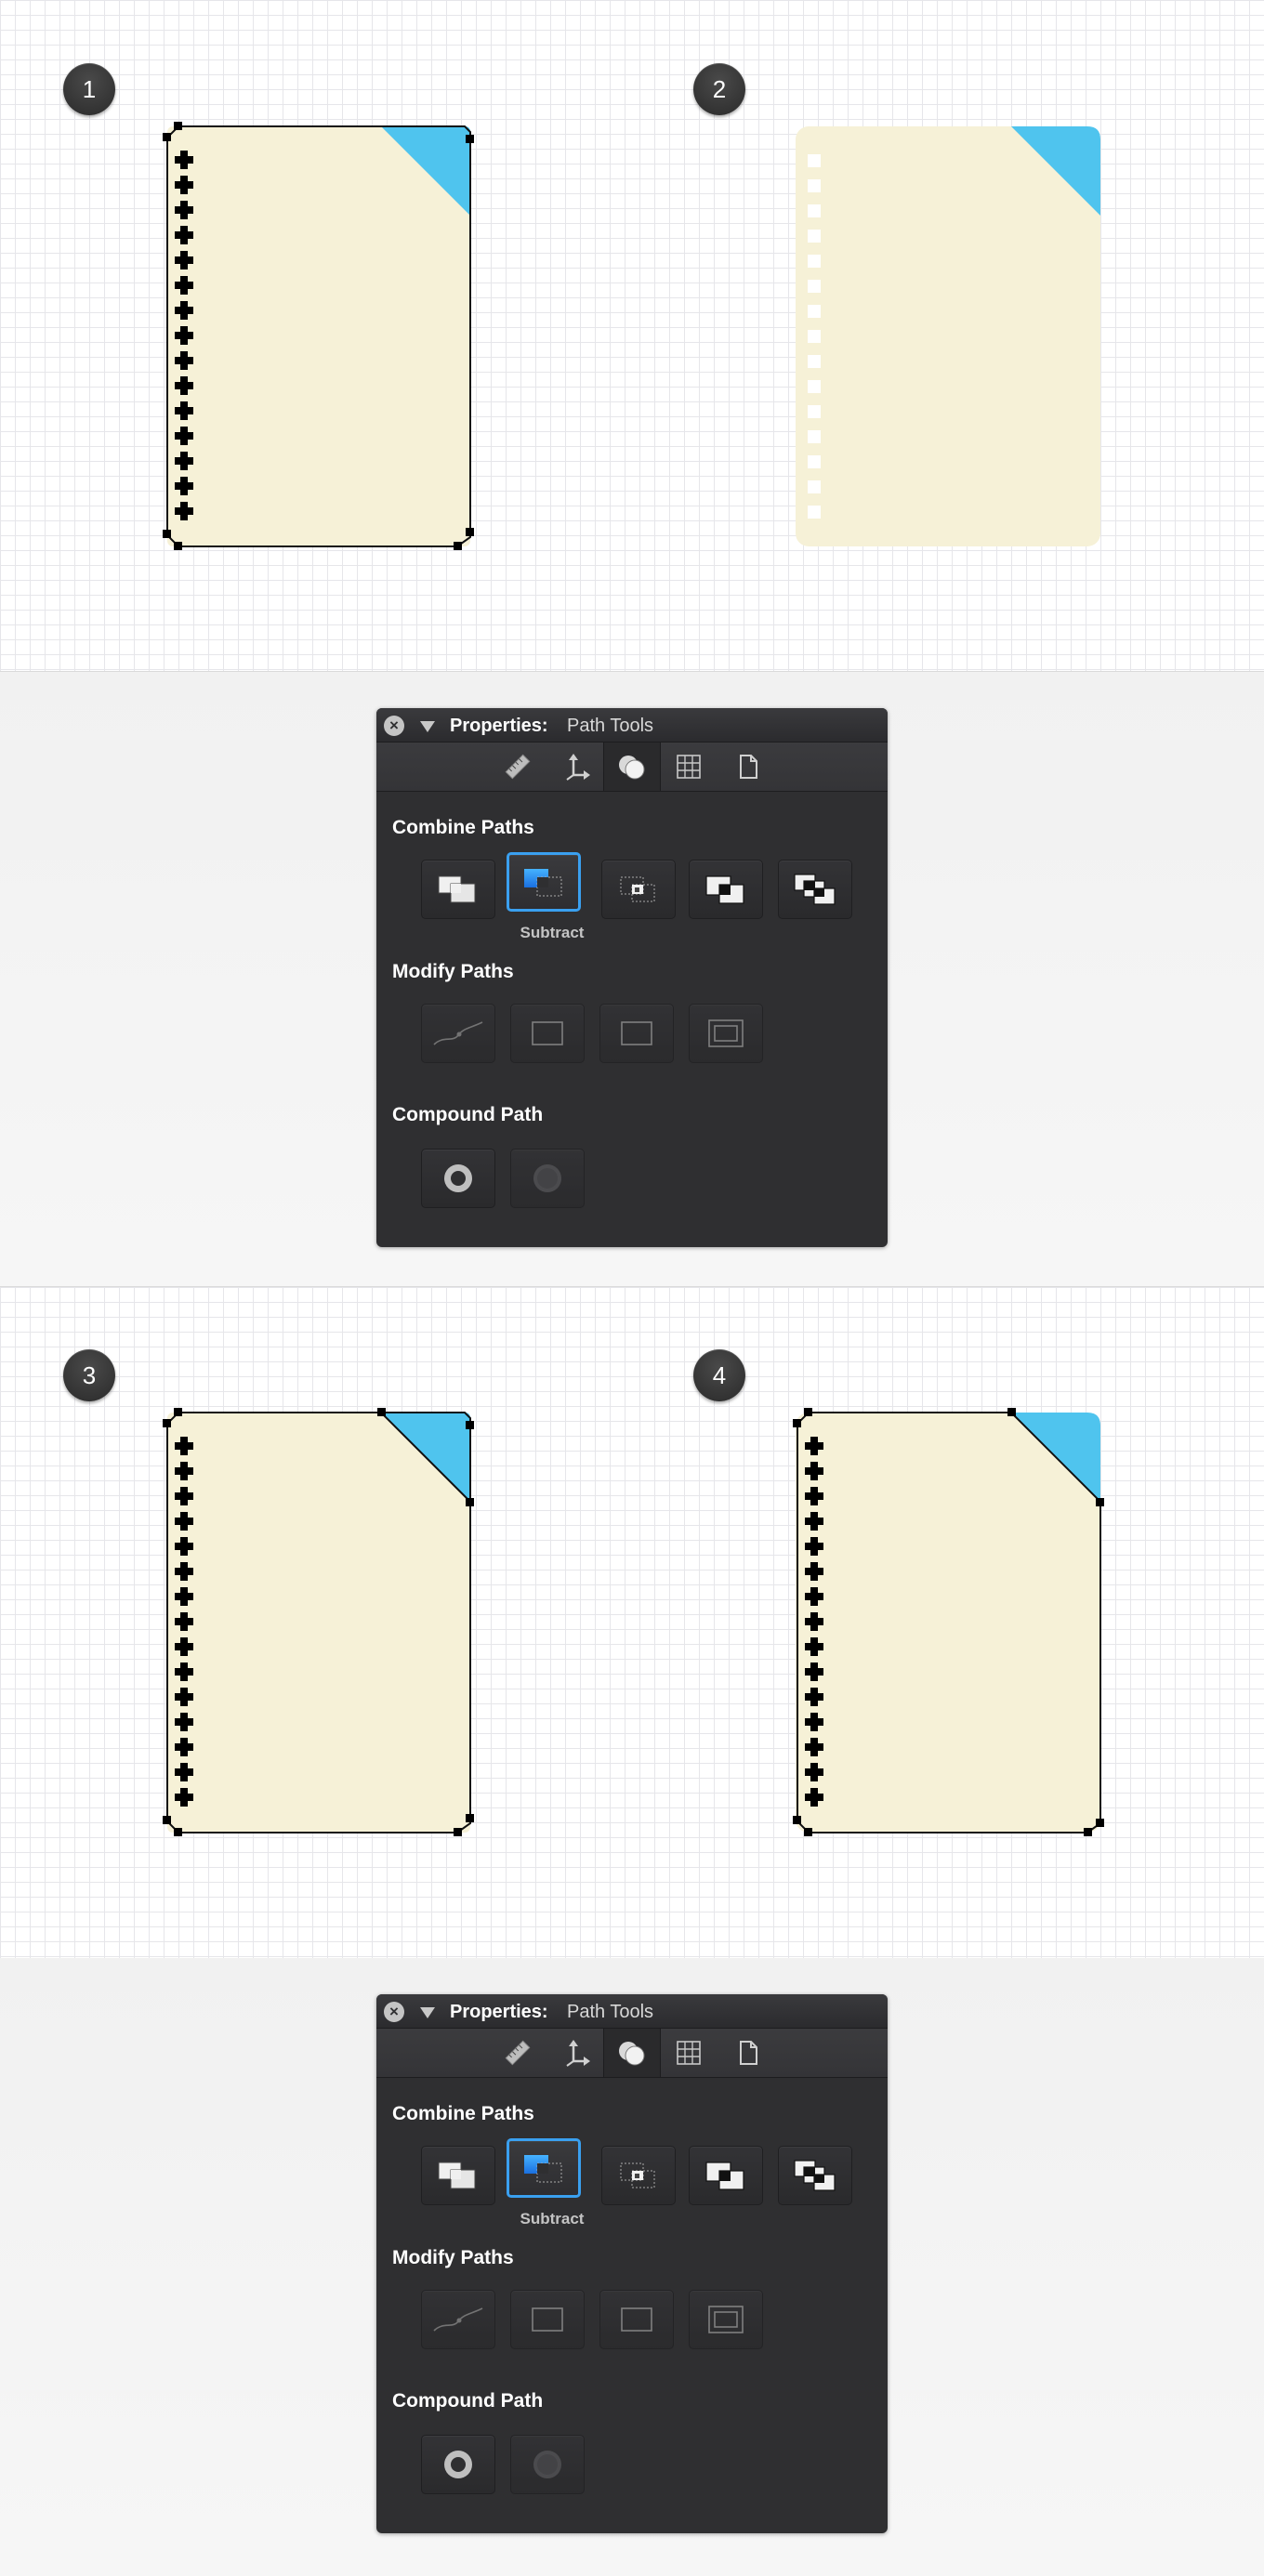 The height and width of the screenshot is (2576, 1264). Describe the element at coordinates (89, 89) in the screenshot. I see `step-badge-1: 1` at that location.